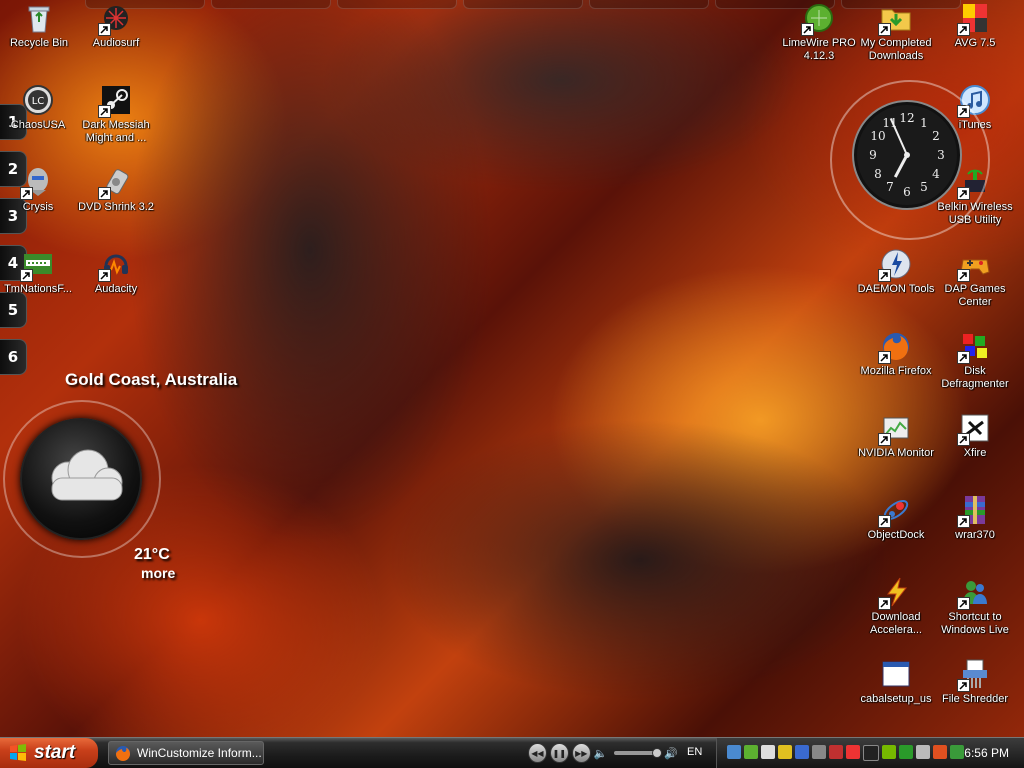 The image size is (1024, 768). Describe the element at coordinates (39, 190) in the screenshot. I see `desktop-icon-crysis: Crysis` at that location.